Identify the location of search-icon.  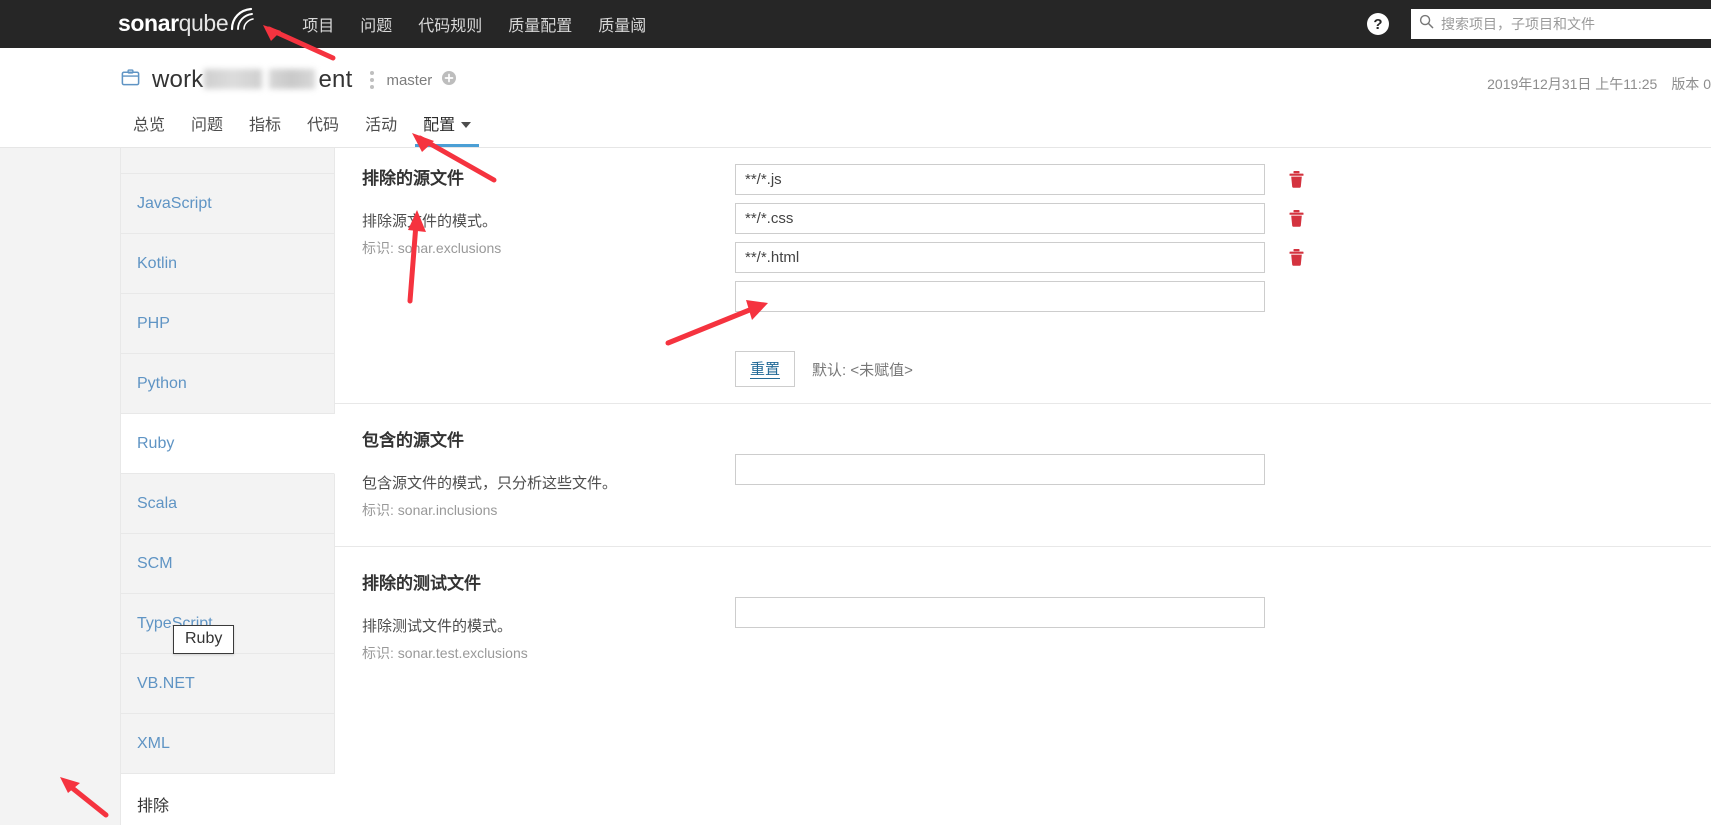
(1426, 24).